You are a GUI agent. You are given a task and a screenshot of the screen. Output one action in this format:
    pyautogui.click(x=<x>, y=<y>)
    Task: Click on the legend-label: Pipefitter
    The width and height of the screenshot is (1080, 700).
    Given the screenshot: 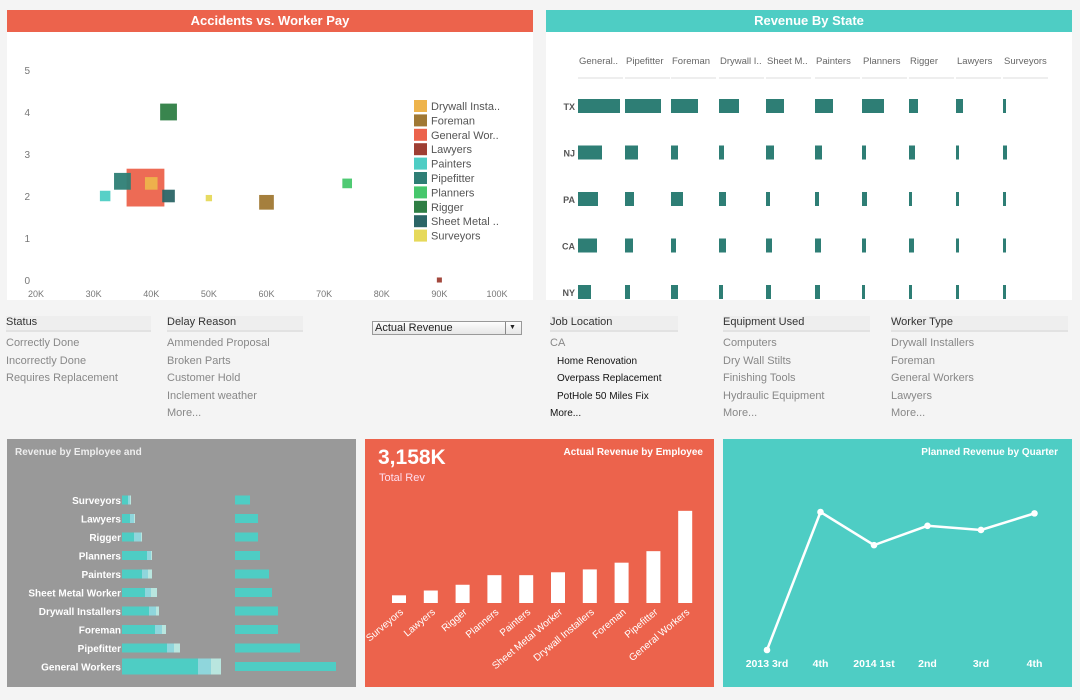 What is the action you would take?
    pyautogui.click(x=453, y=179)
    